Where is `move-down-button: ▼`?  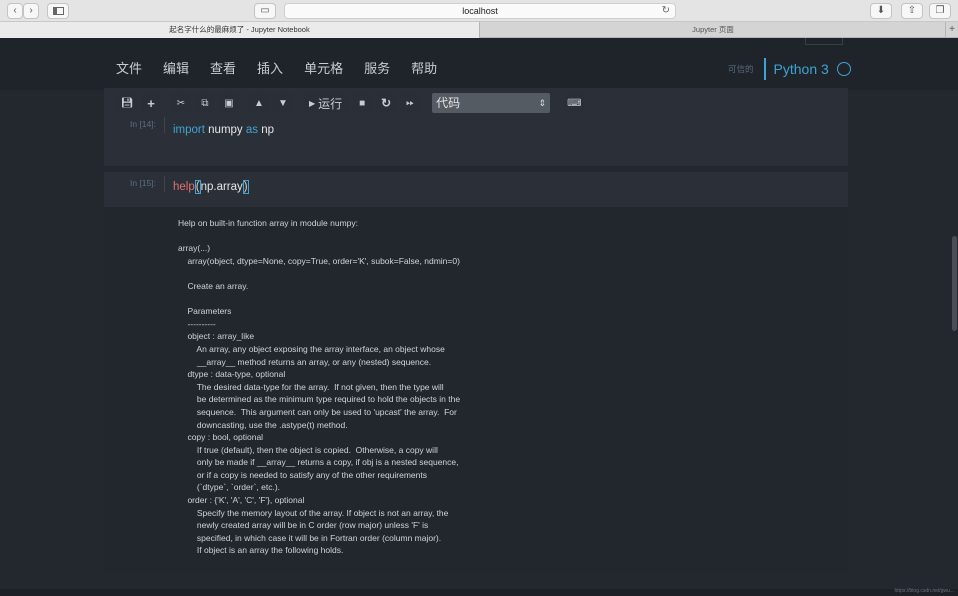
move-down-button: ▼ is located at coordinates (283, 103).